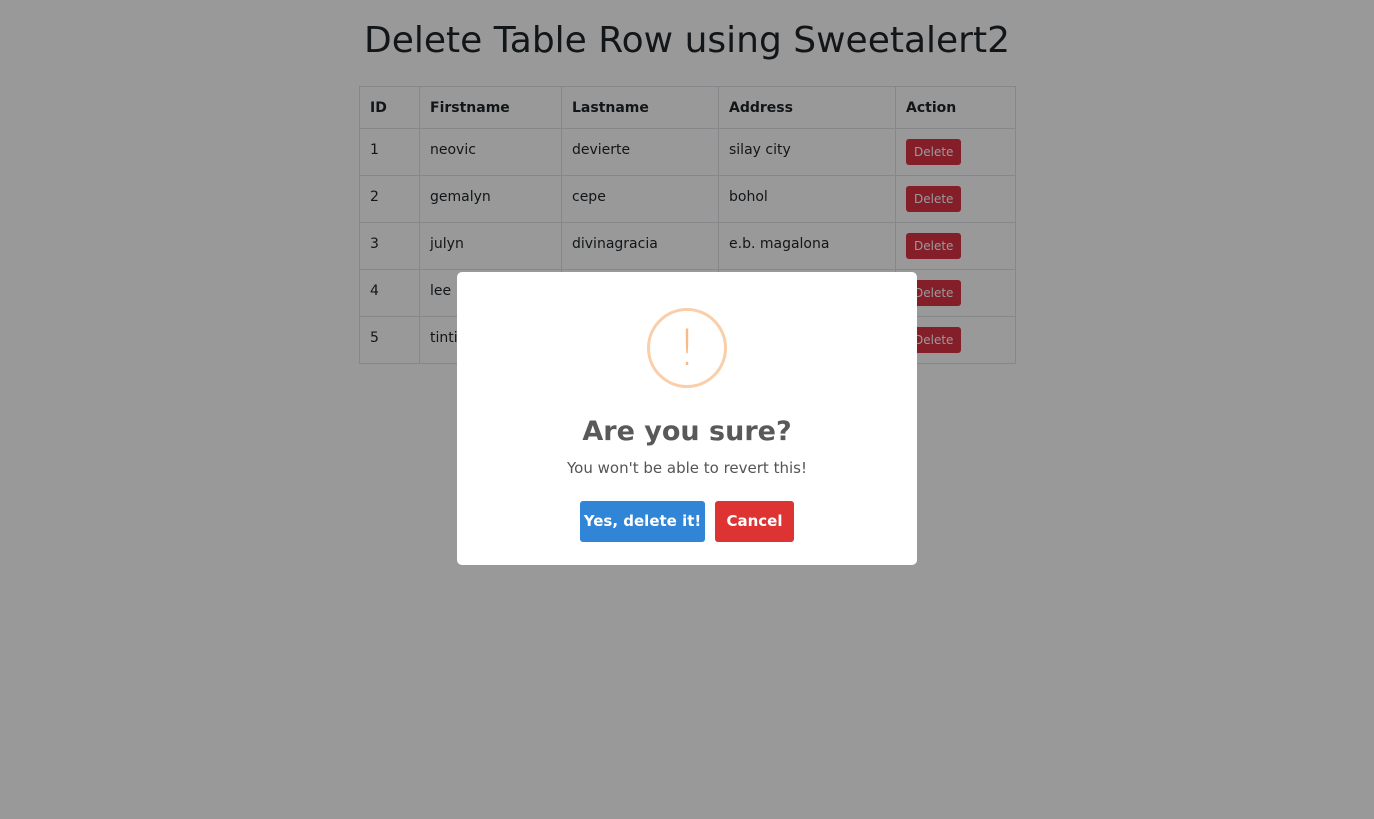  Describe the element at coordinates (642, 521) in the screenshot. I see `confirm-delete-button: Yes, delete it!` at that location.